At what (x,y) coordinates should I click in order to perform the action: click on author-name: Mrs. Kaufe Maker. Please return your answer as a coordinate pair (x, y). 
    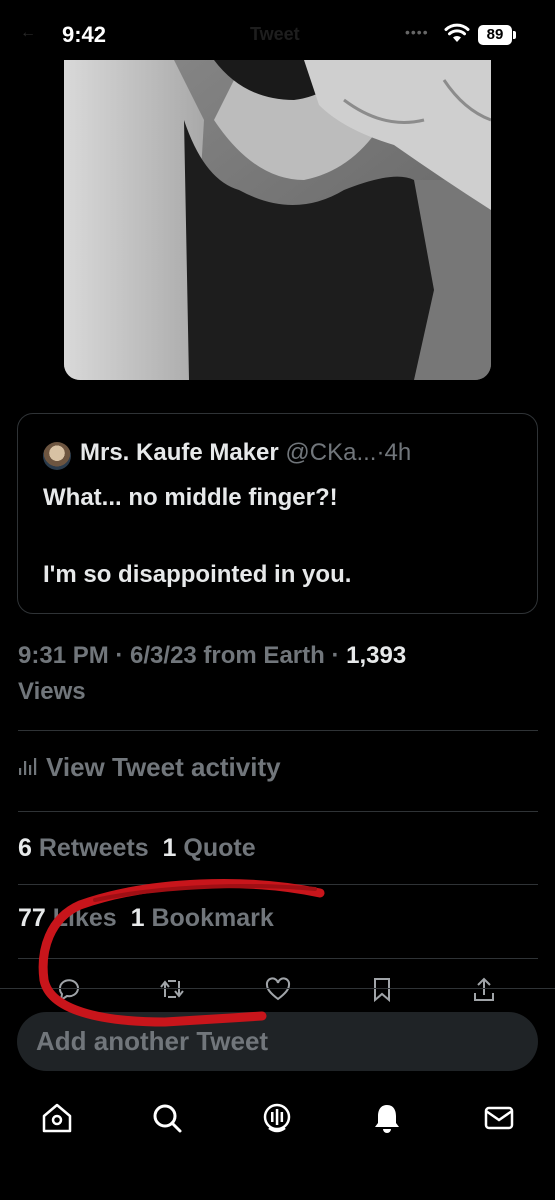
    Looking at the image, I should click on (179, 452).